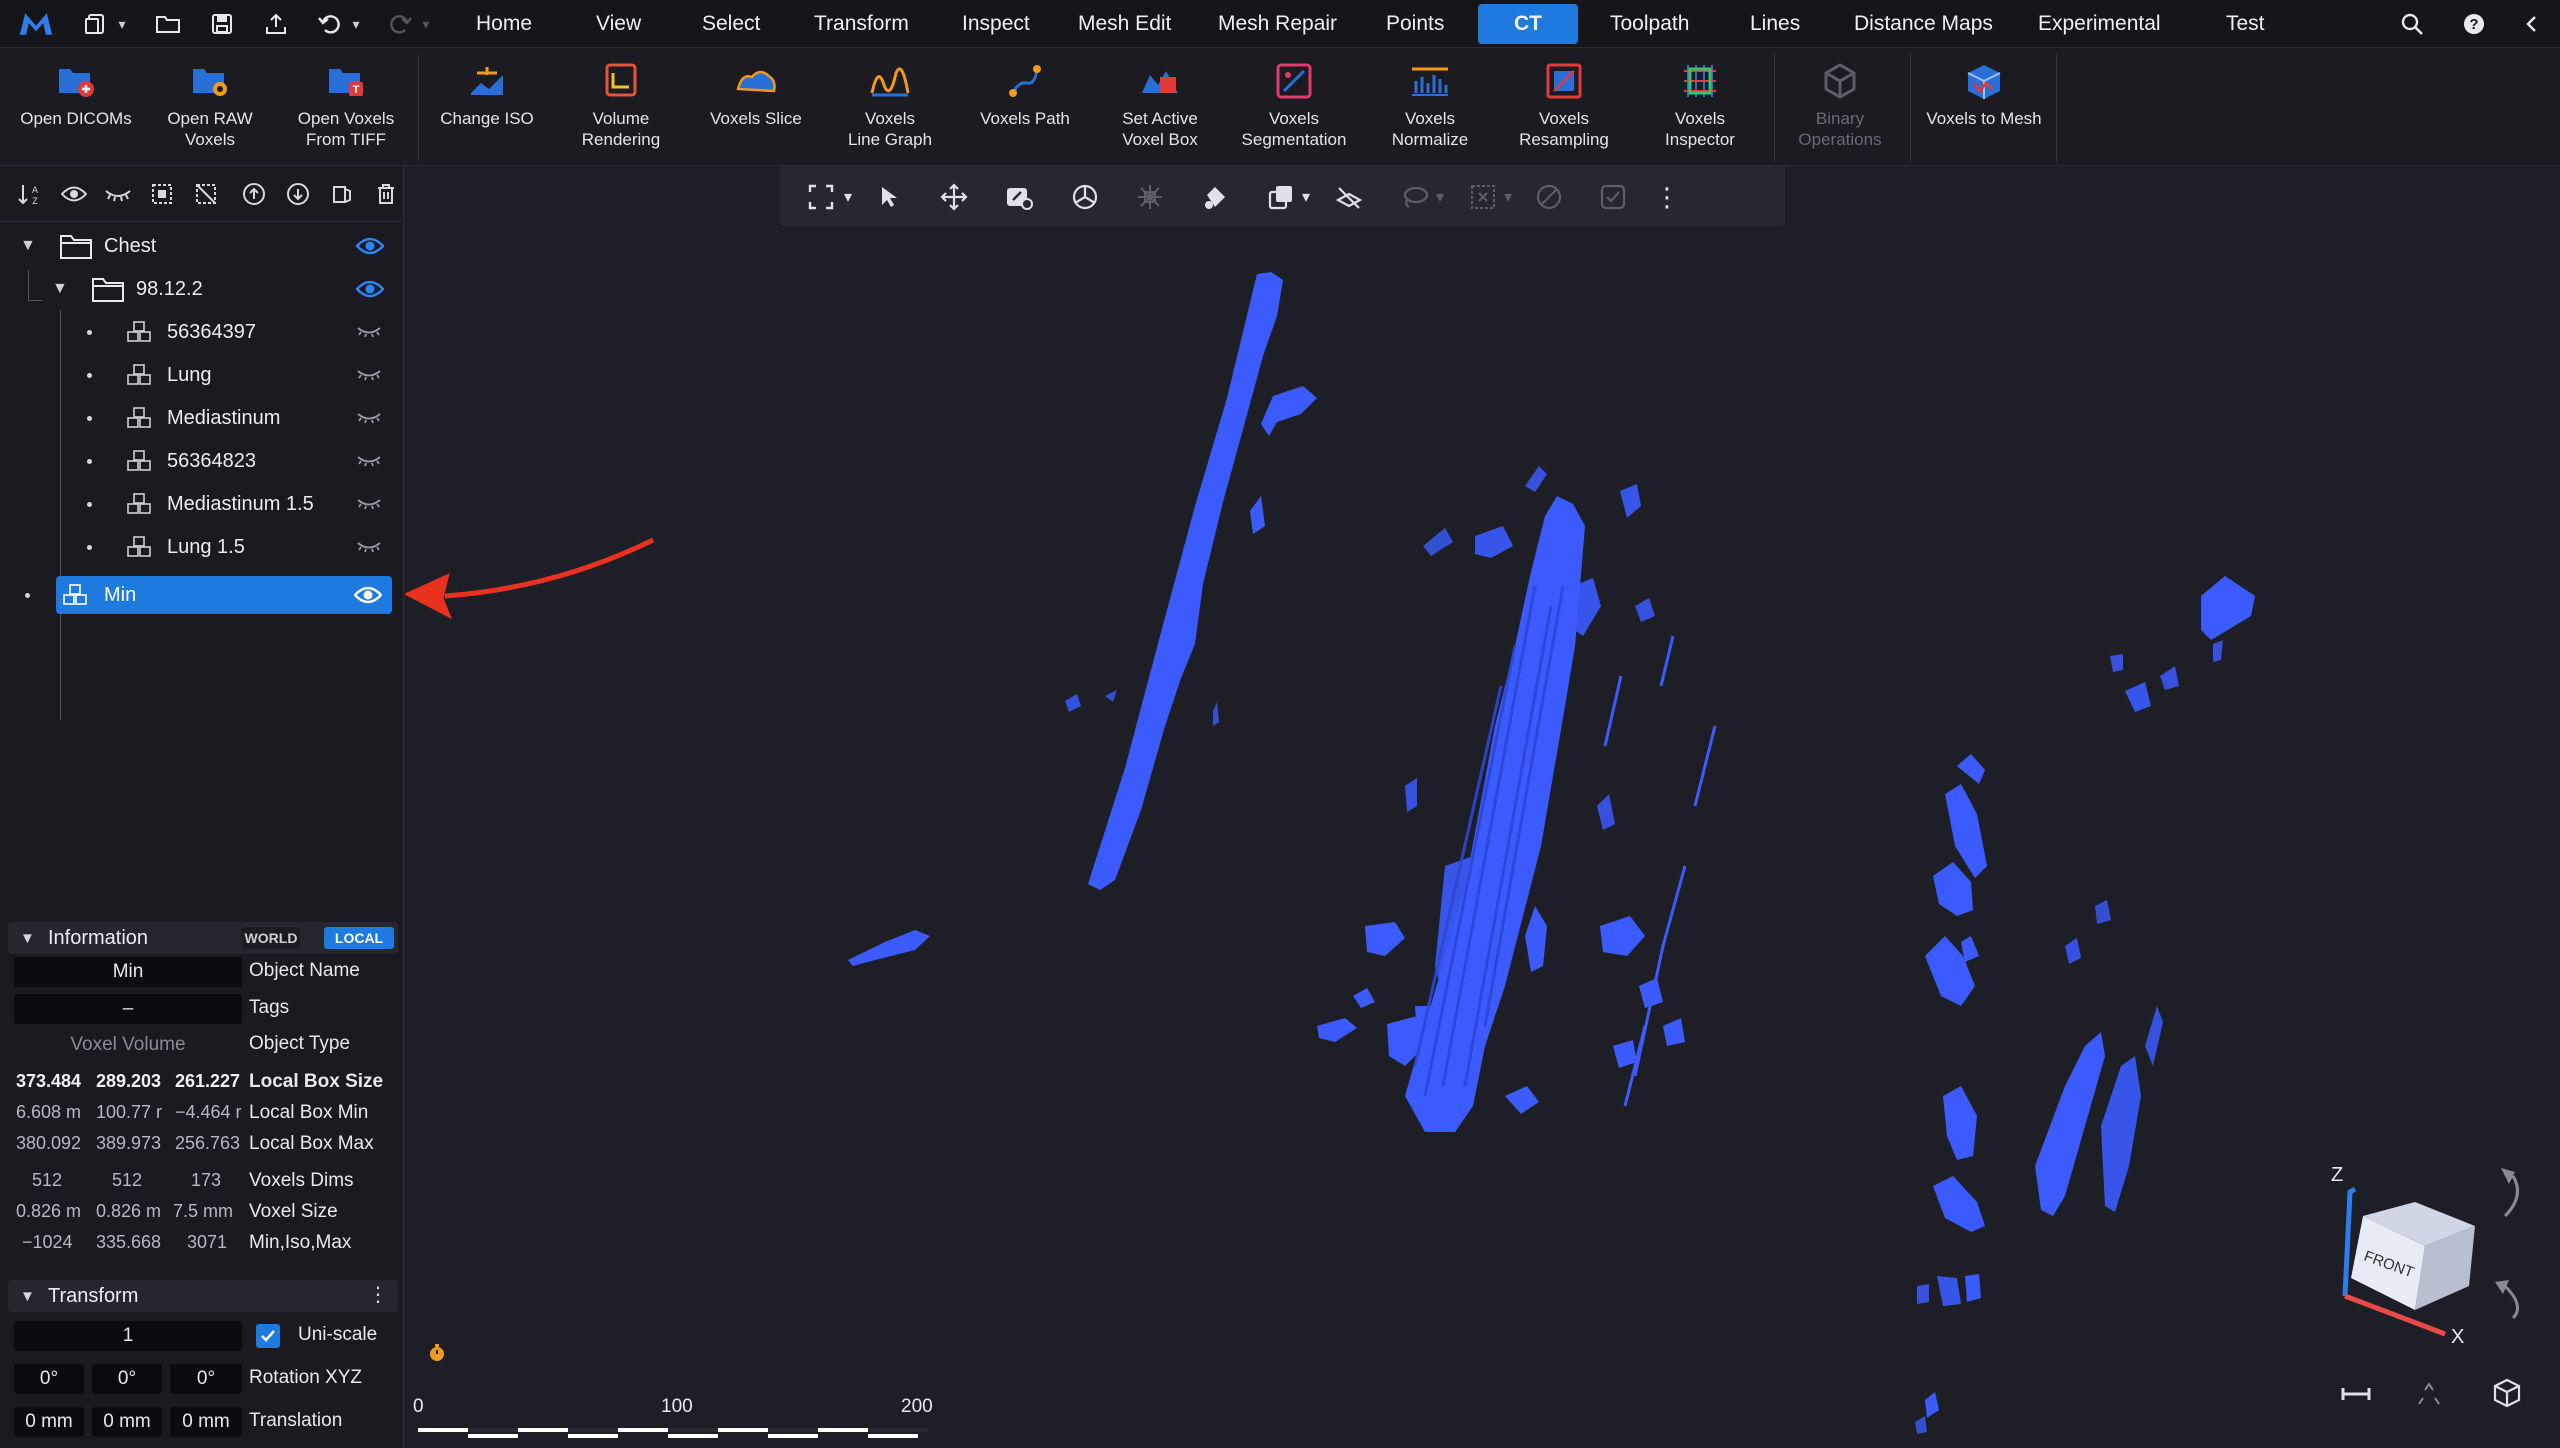 Image resolution: width=2560 pixels, height=1448 pixels. What do you see at coordinates (139, 463) in the screenshot?
I see `voxel-volume-icon` at bounding box center [139, 463].